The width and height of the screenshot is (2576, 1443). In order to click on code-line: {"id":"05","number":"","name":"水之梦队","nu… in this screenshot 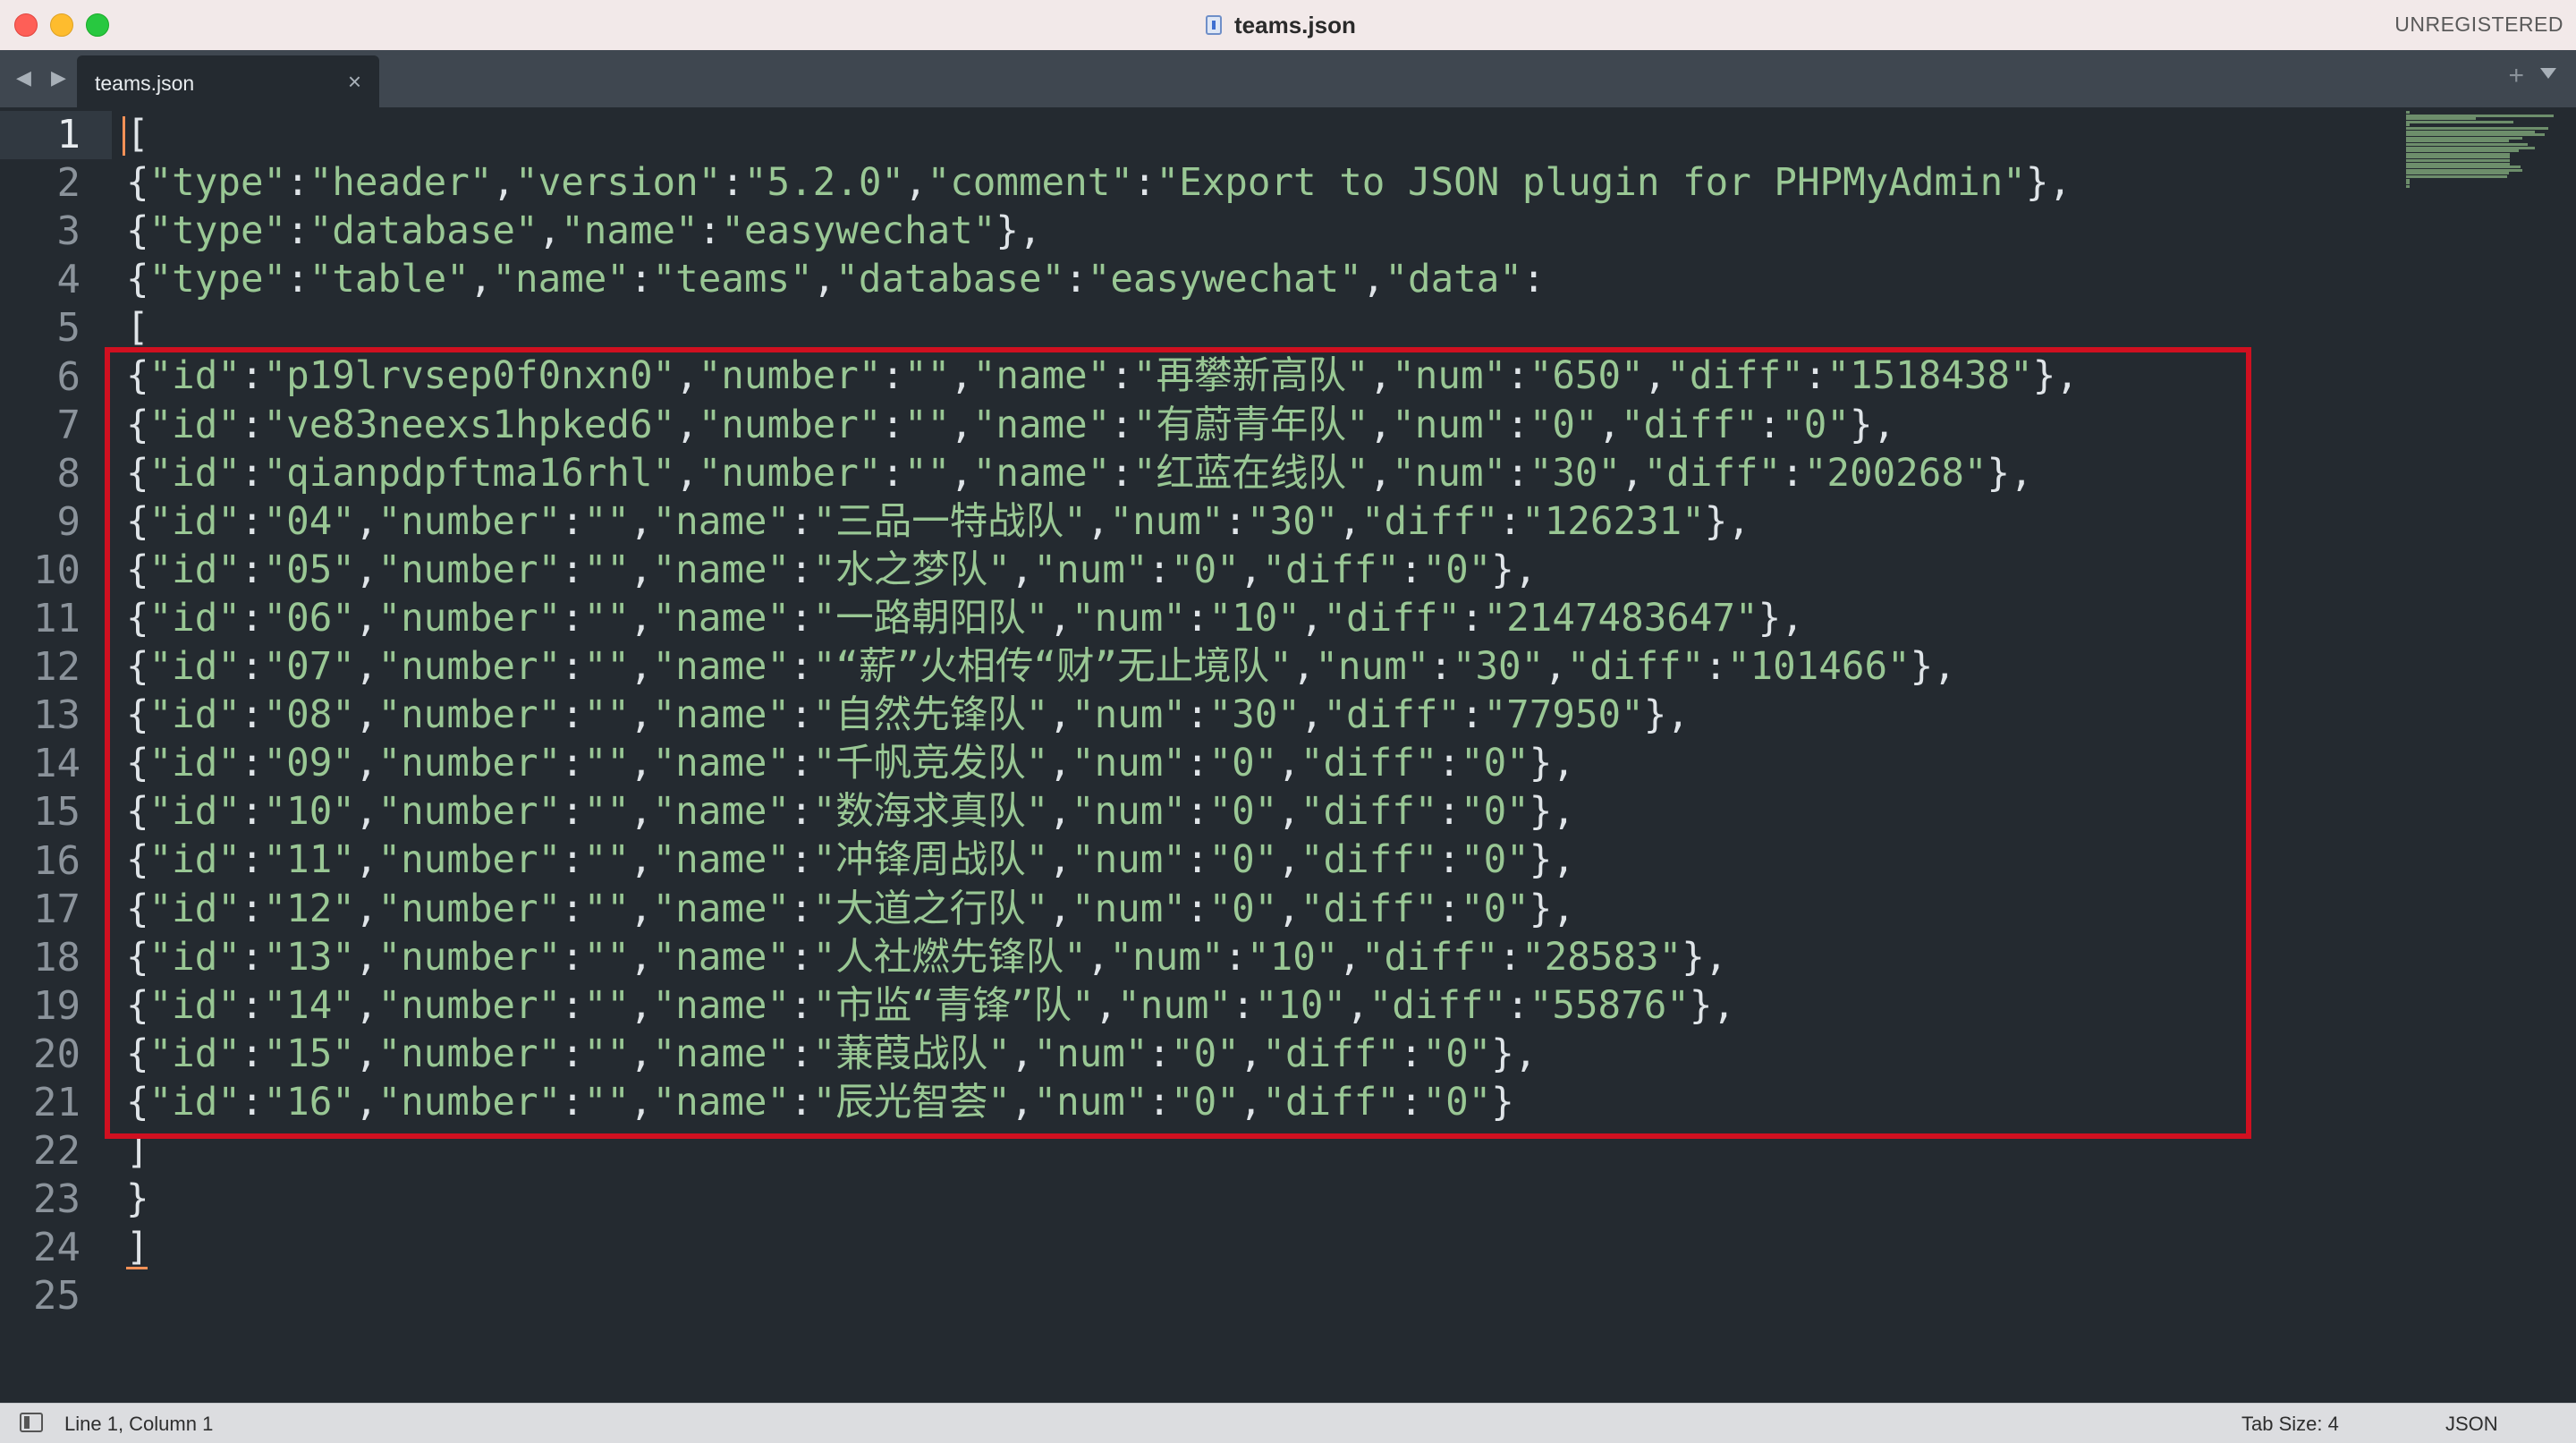, I will do `click(832, 569)`.